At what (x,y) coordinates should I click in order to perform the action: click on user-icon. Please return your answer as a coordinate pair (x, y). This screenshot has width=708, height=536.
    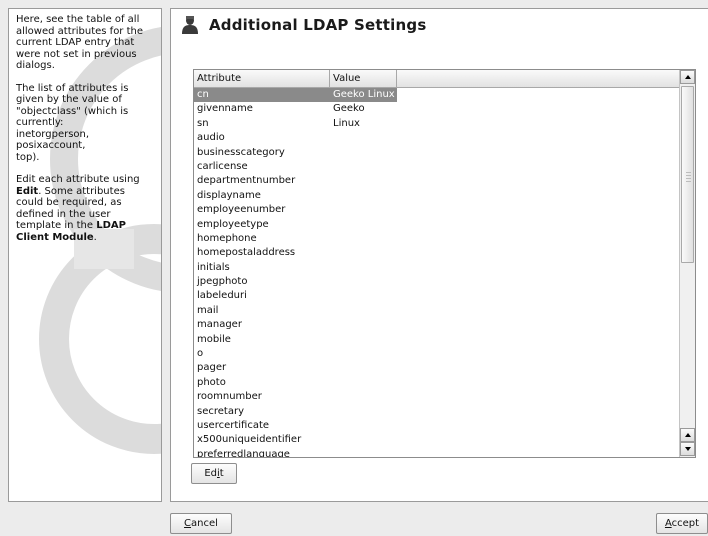
    Looking at the image, I should click on (190, 25).